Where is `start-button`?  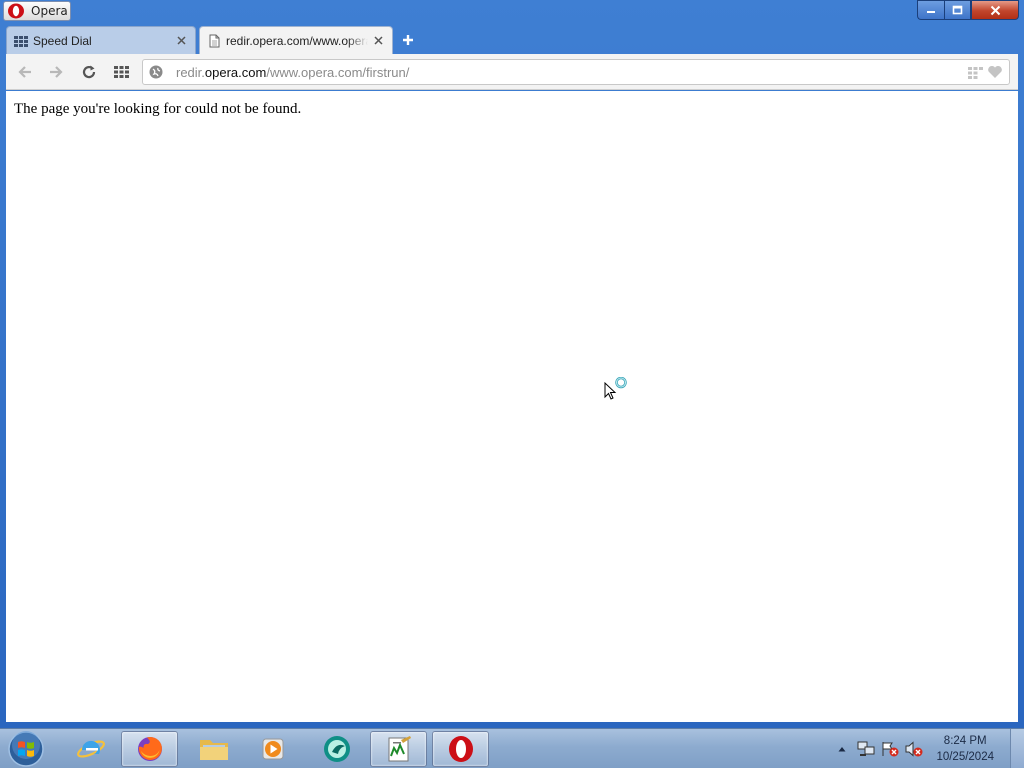
start-button is located at coordinates (26, 749).